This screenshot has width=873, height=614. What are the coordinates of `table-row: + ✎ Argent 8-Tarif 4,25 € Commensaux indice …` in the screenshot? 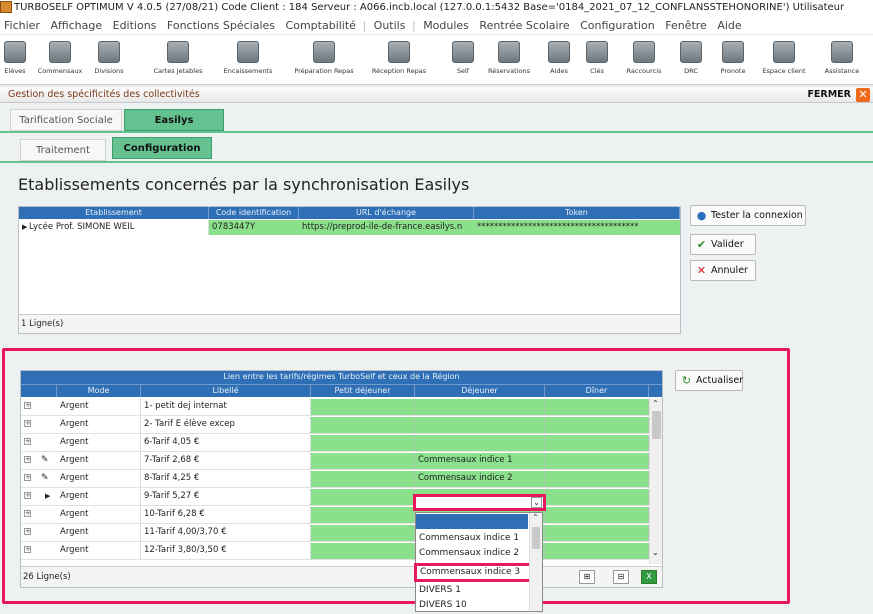 It's located at (335, 479).